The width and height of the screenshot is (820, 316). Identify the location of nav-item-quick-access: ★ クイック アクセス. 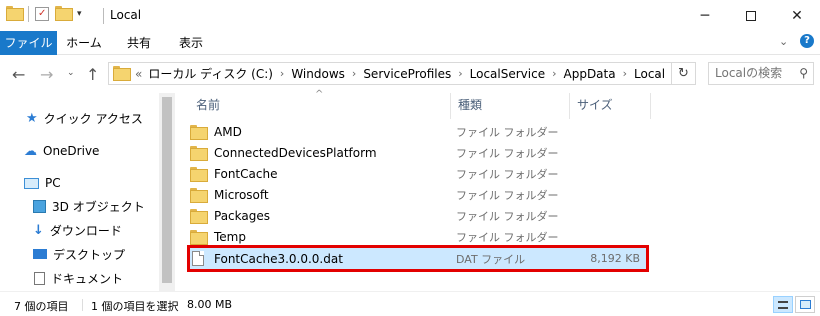
(84, 118).